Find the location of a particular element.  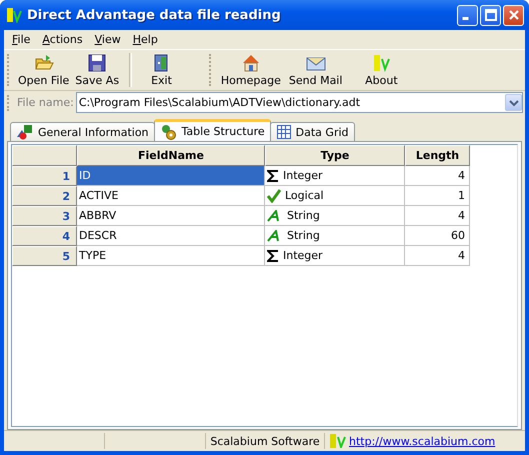

house-icon is located at coordinates (250, 63).